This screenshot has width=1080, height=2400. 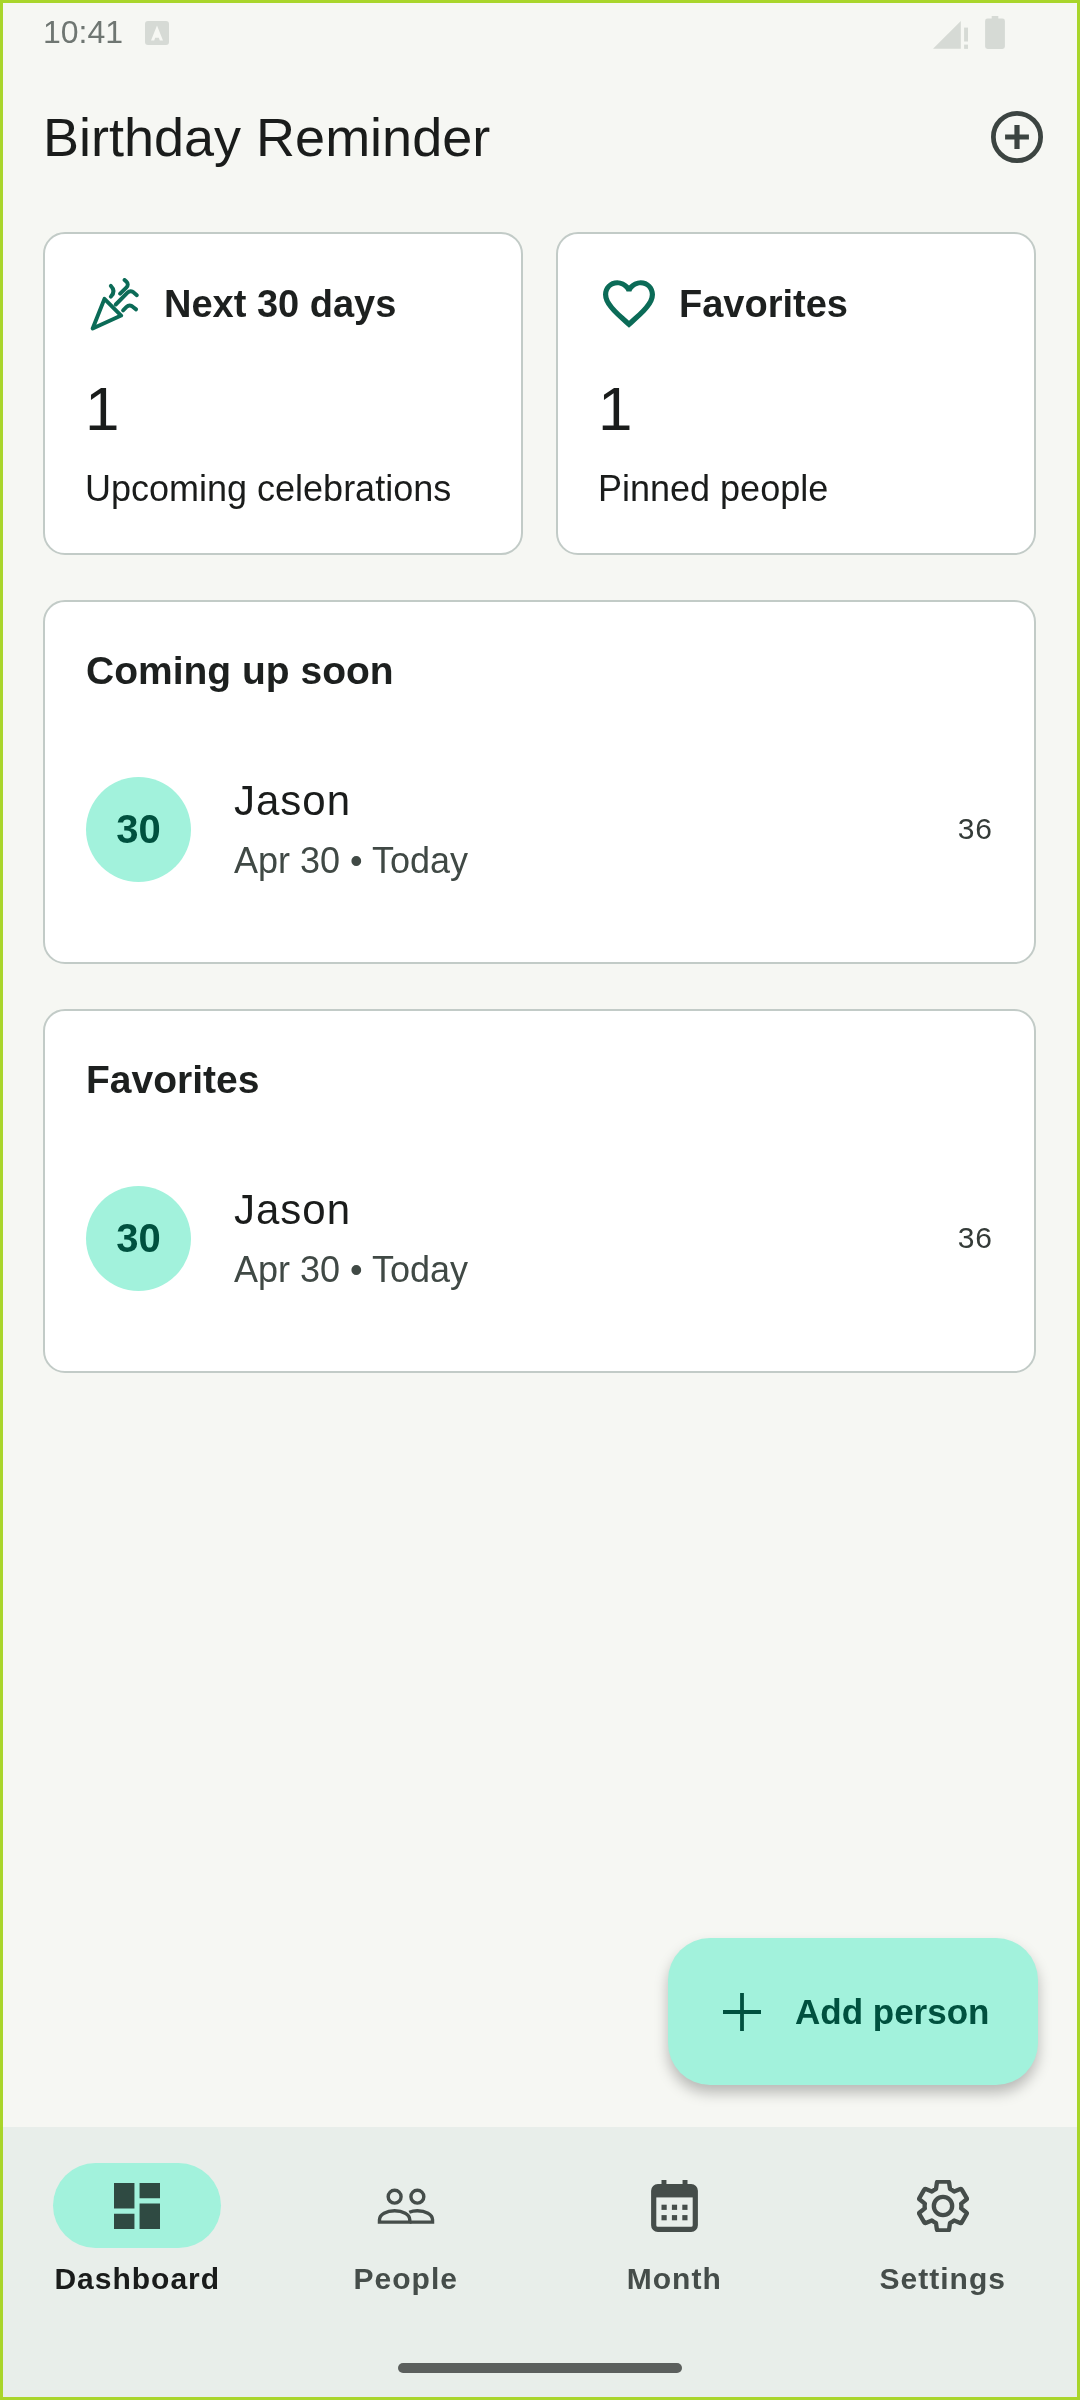 What do you see at coordinates (995, 32) in the screenshot?
I see `battery-icon` at bounding box center [995, 32].